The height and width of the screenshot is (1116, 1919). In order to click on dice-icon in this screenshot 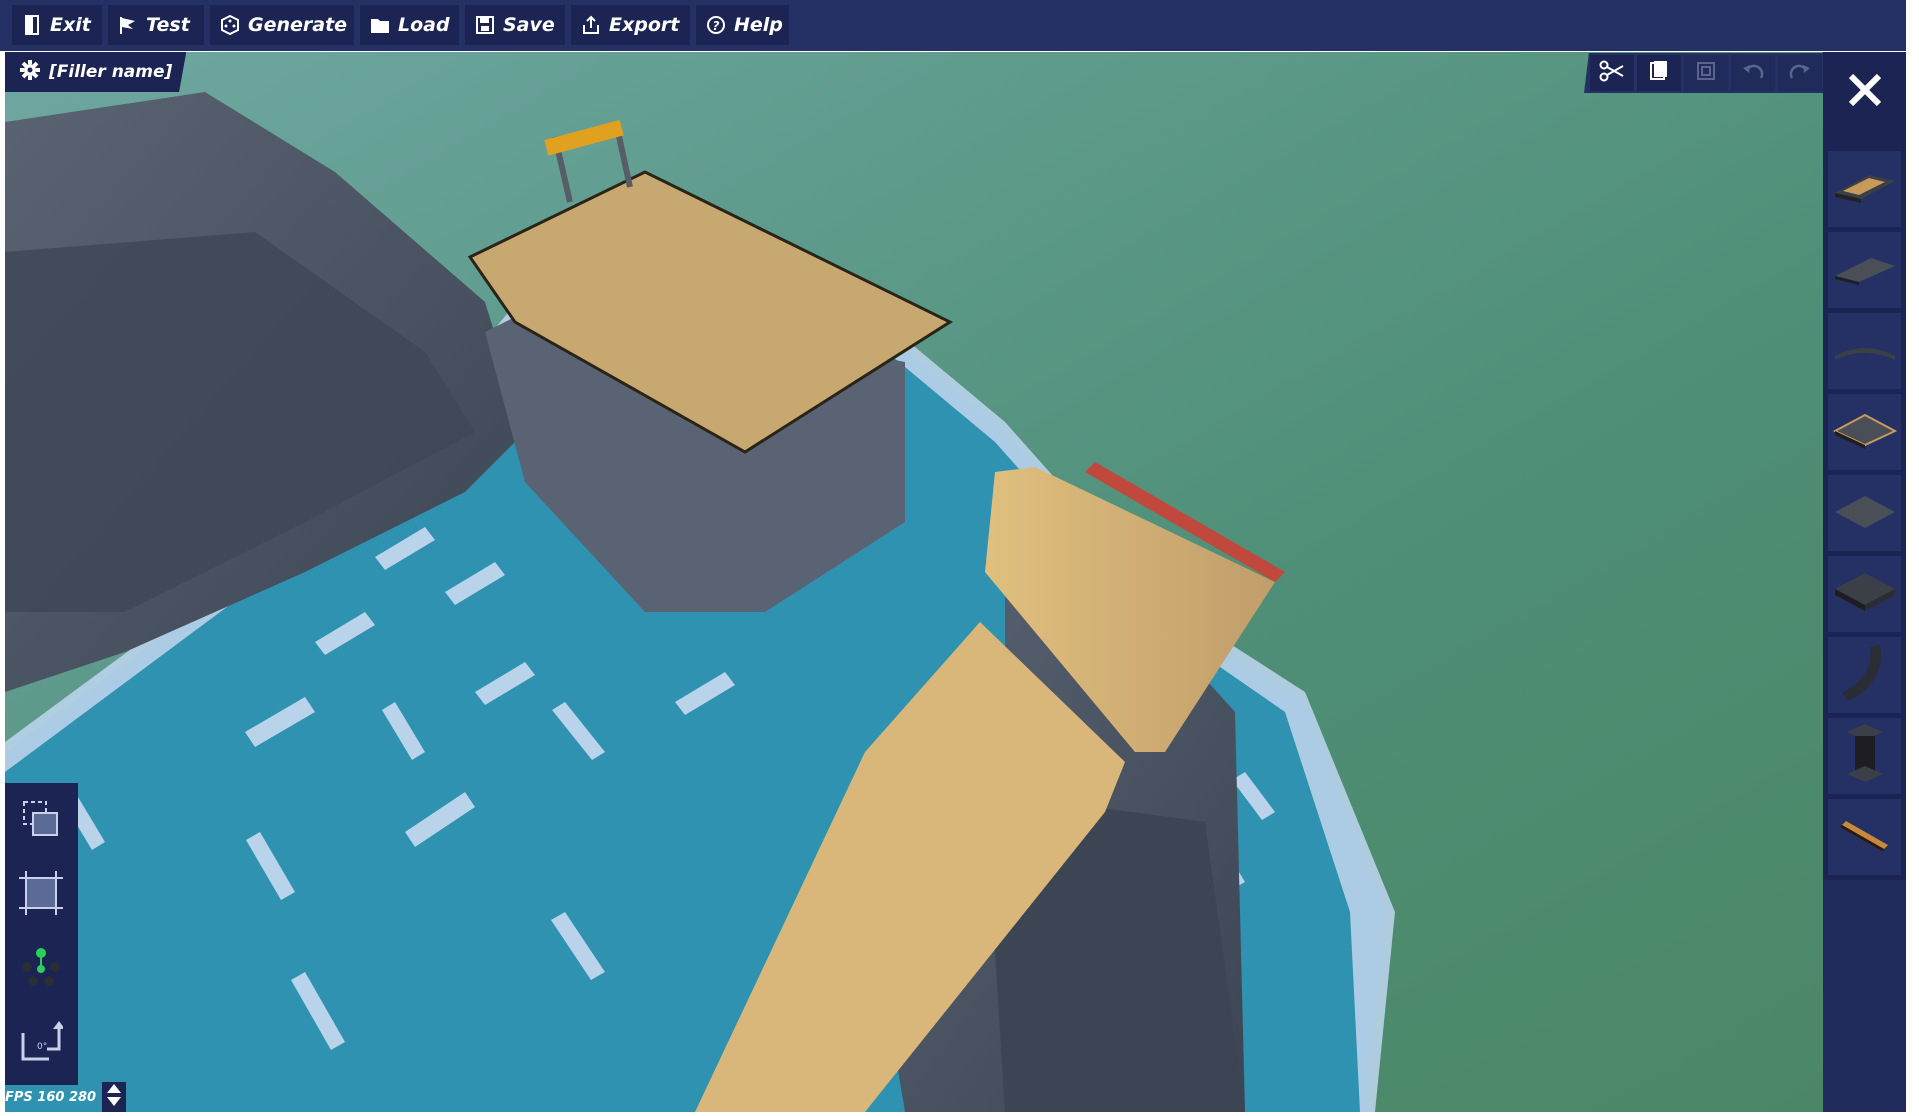, I will do `click(230, 25)`.